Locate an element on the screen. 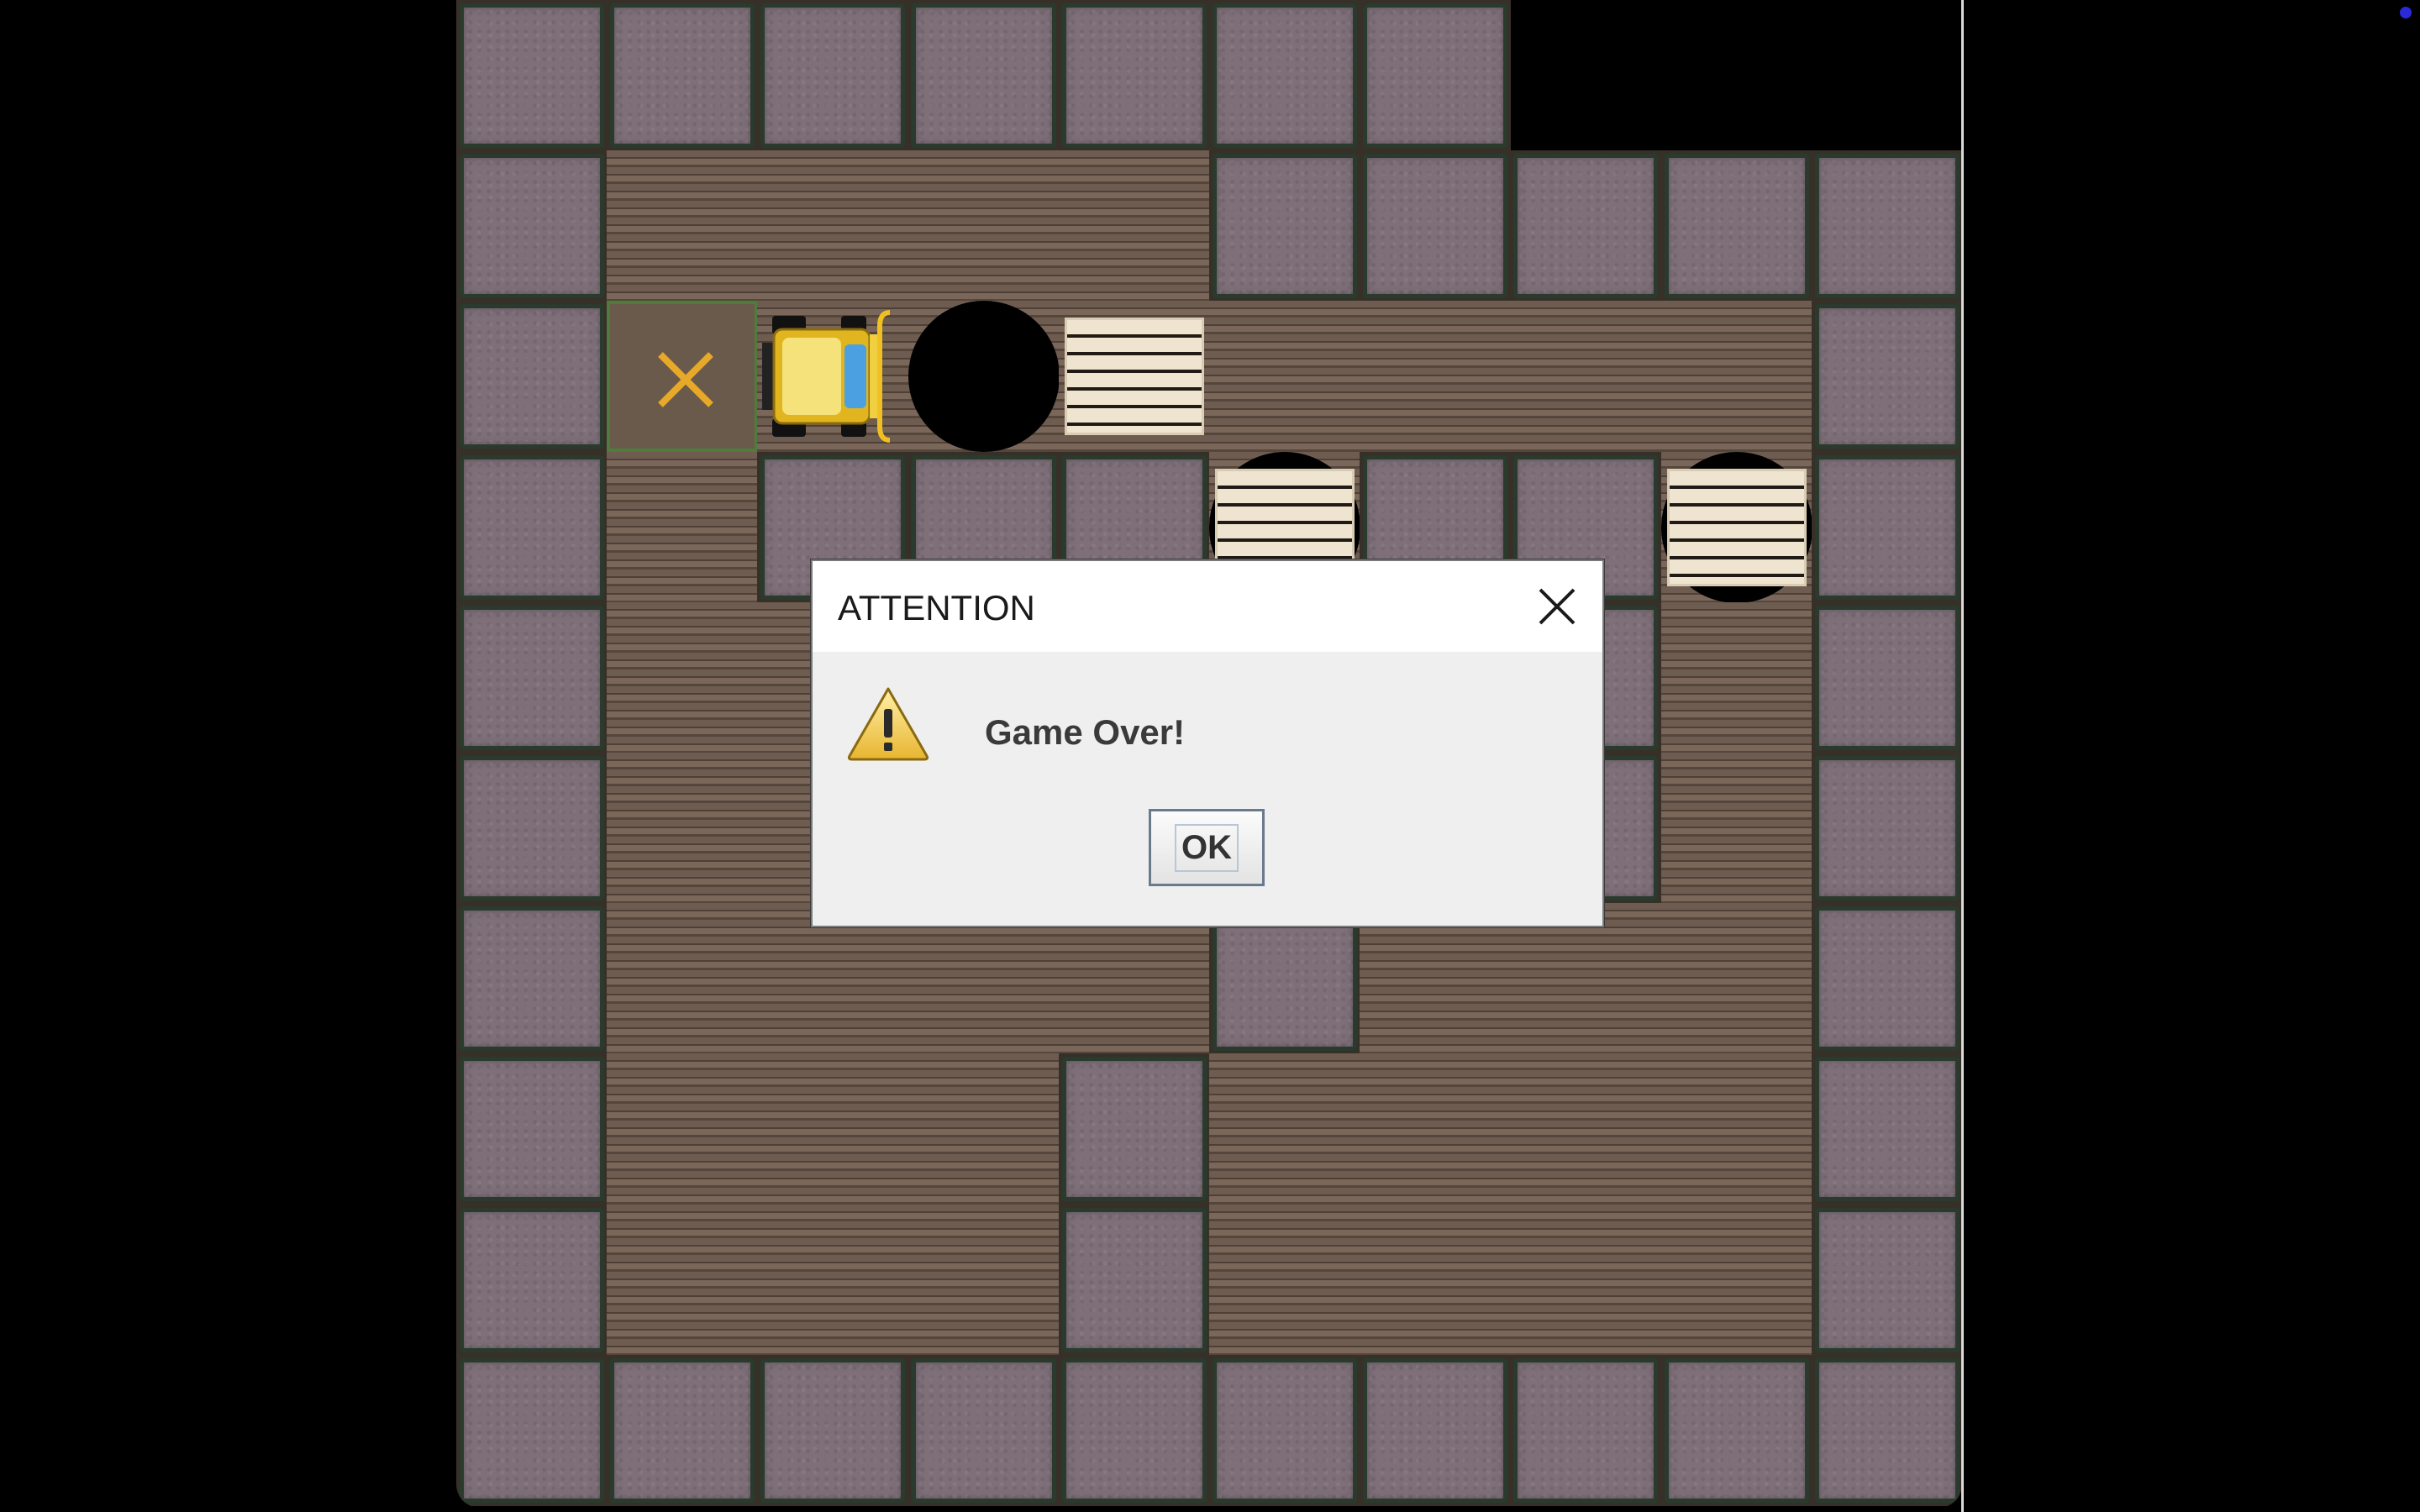 Image resolution: width=2420 pixels, height=1512 pixels. window-edge is located at coordinates (1963, 756).